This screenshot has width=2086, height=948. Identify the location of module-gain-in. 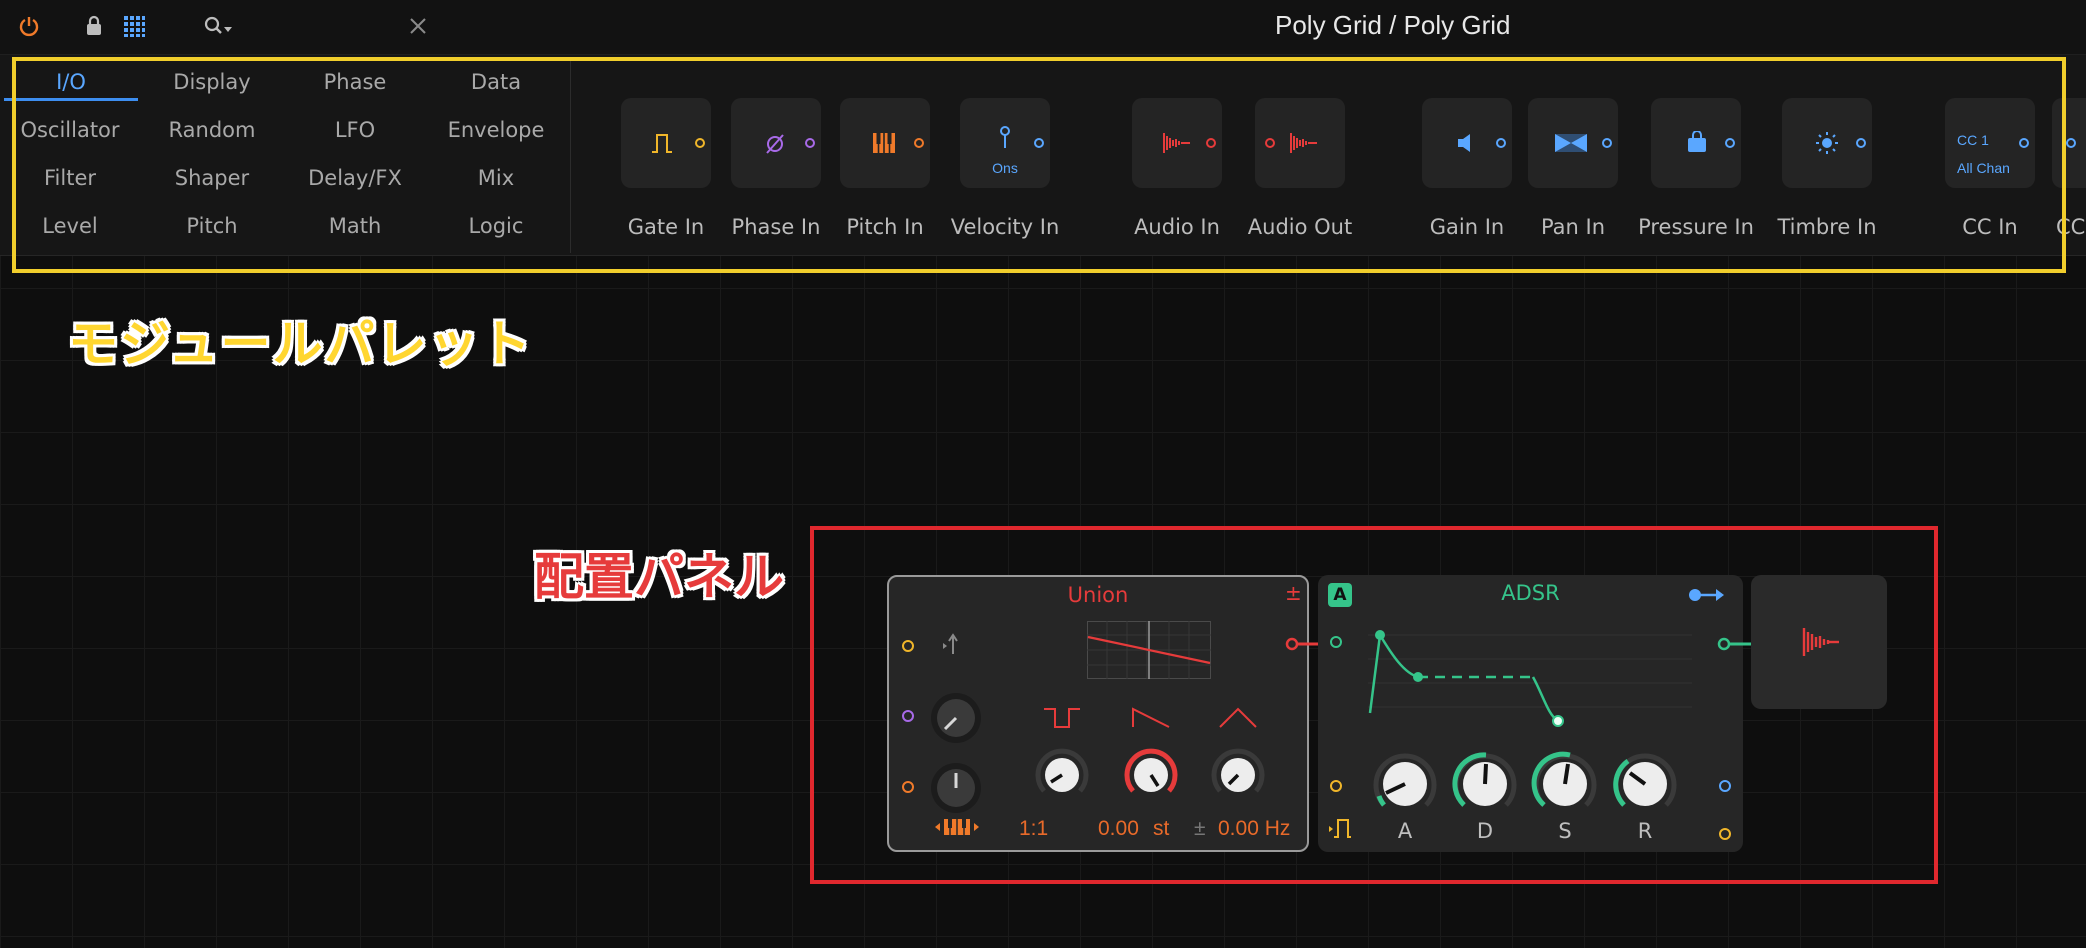
(1467, 143).